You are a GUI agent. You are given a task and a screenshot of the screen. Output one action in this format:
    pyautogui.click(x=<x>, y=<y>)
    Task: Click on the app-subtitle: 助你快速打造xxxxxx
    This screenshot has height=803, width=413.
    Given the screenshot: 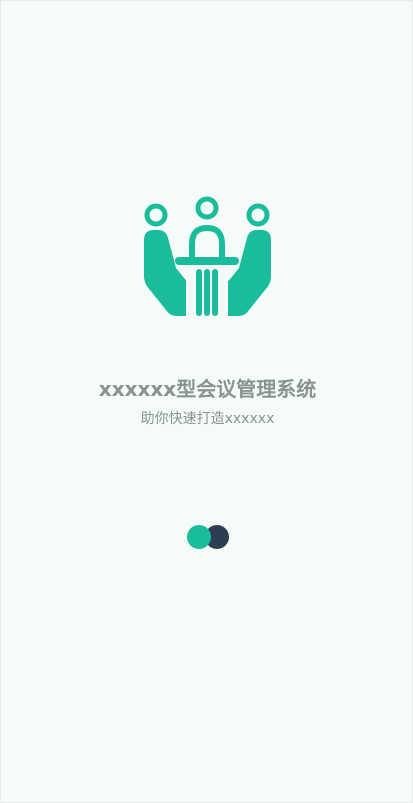 What is the action you would take?
    pyautogui.click(x=207, y=419)
    